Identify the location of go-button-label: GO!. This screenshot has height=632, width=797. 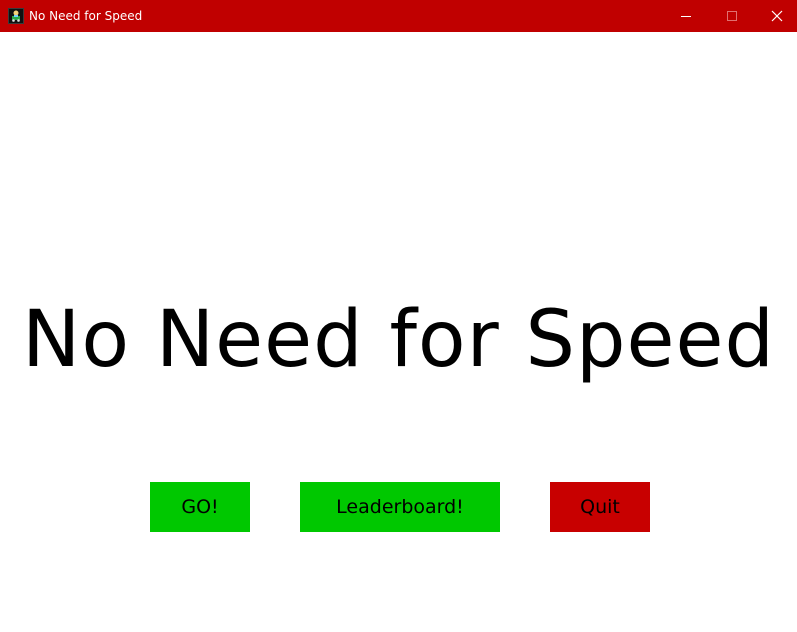
(200, 507).